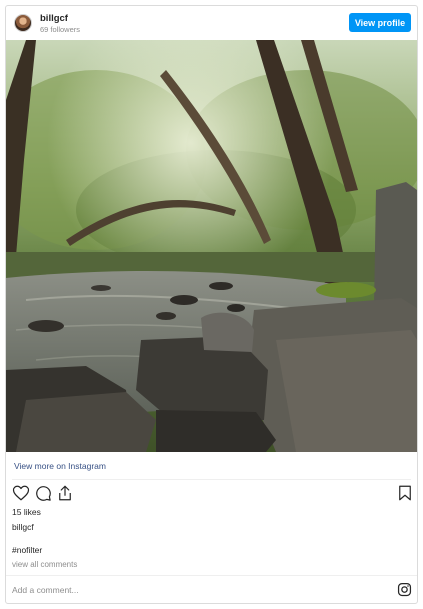 This screenshot has height=609, width=423. I want to click on action-bar, so click(211, 494).